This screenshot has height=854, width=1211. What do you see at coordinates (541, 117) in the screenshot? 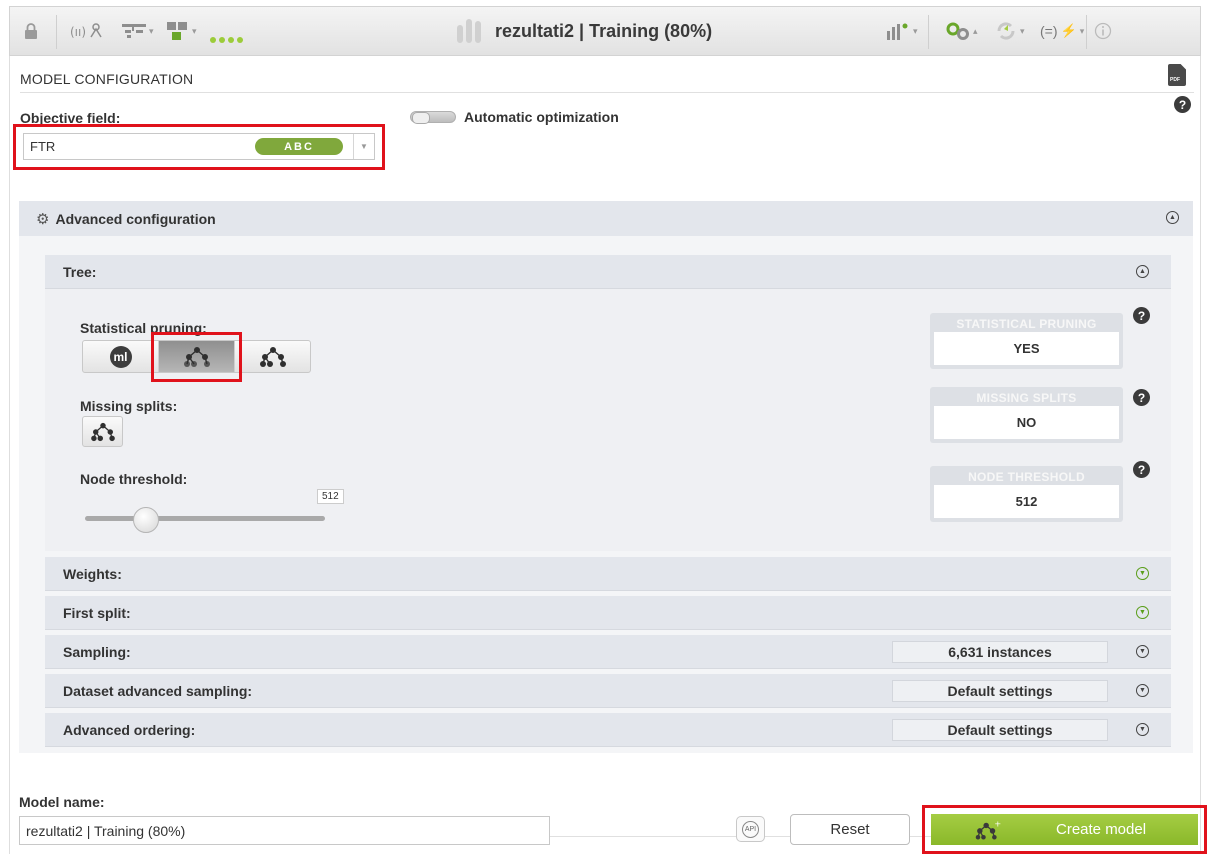
I see `automatic-optimization-label: Automatic optimization` at bounding box center [541, 117].